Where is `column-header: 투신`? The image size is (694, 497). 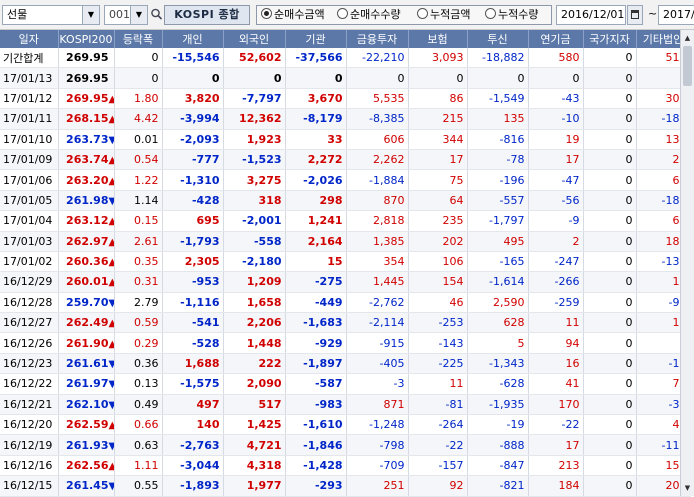
column-header: 투신 is located at coordinates (498, 39).